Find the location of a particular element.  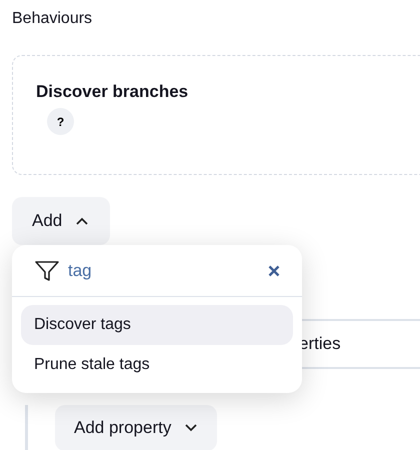

menu-item: Prune stale tags is located at coordinates (157, 365).